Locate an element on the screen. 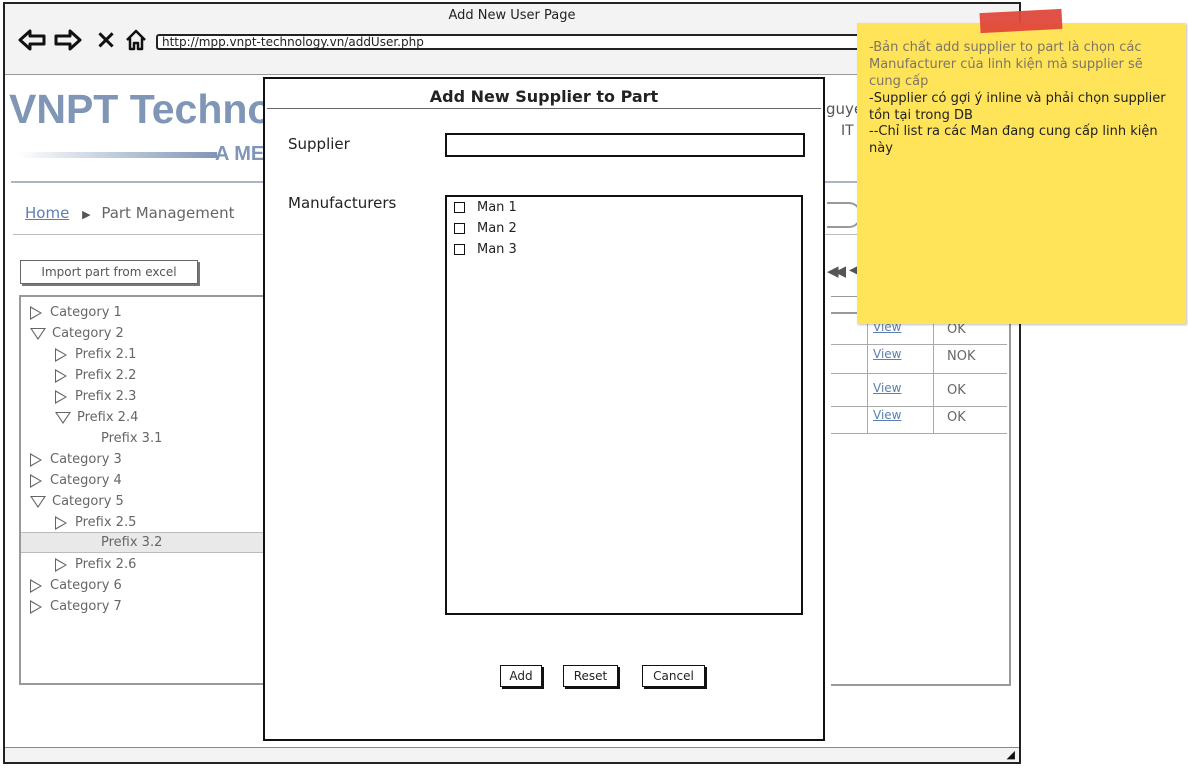 This screenshot has height=768, width=1188. tree-item: Prefix 2.3 is located at coordinates (95, 396).